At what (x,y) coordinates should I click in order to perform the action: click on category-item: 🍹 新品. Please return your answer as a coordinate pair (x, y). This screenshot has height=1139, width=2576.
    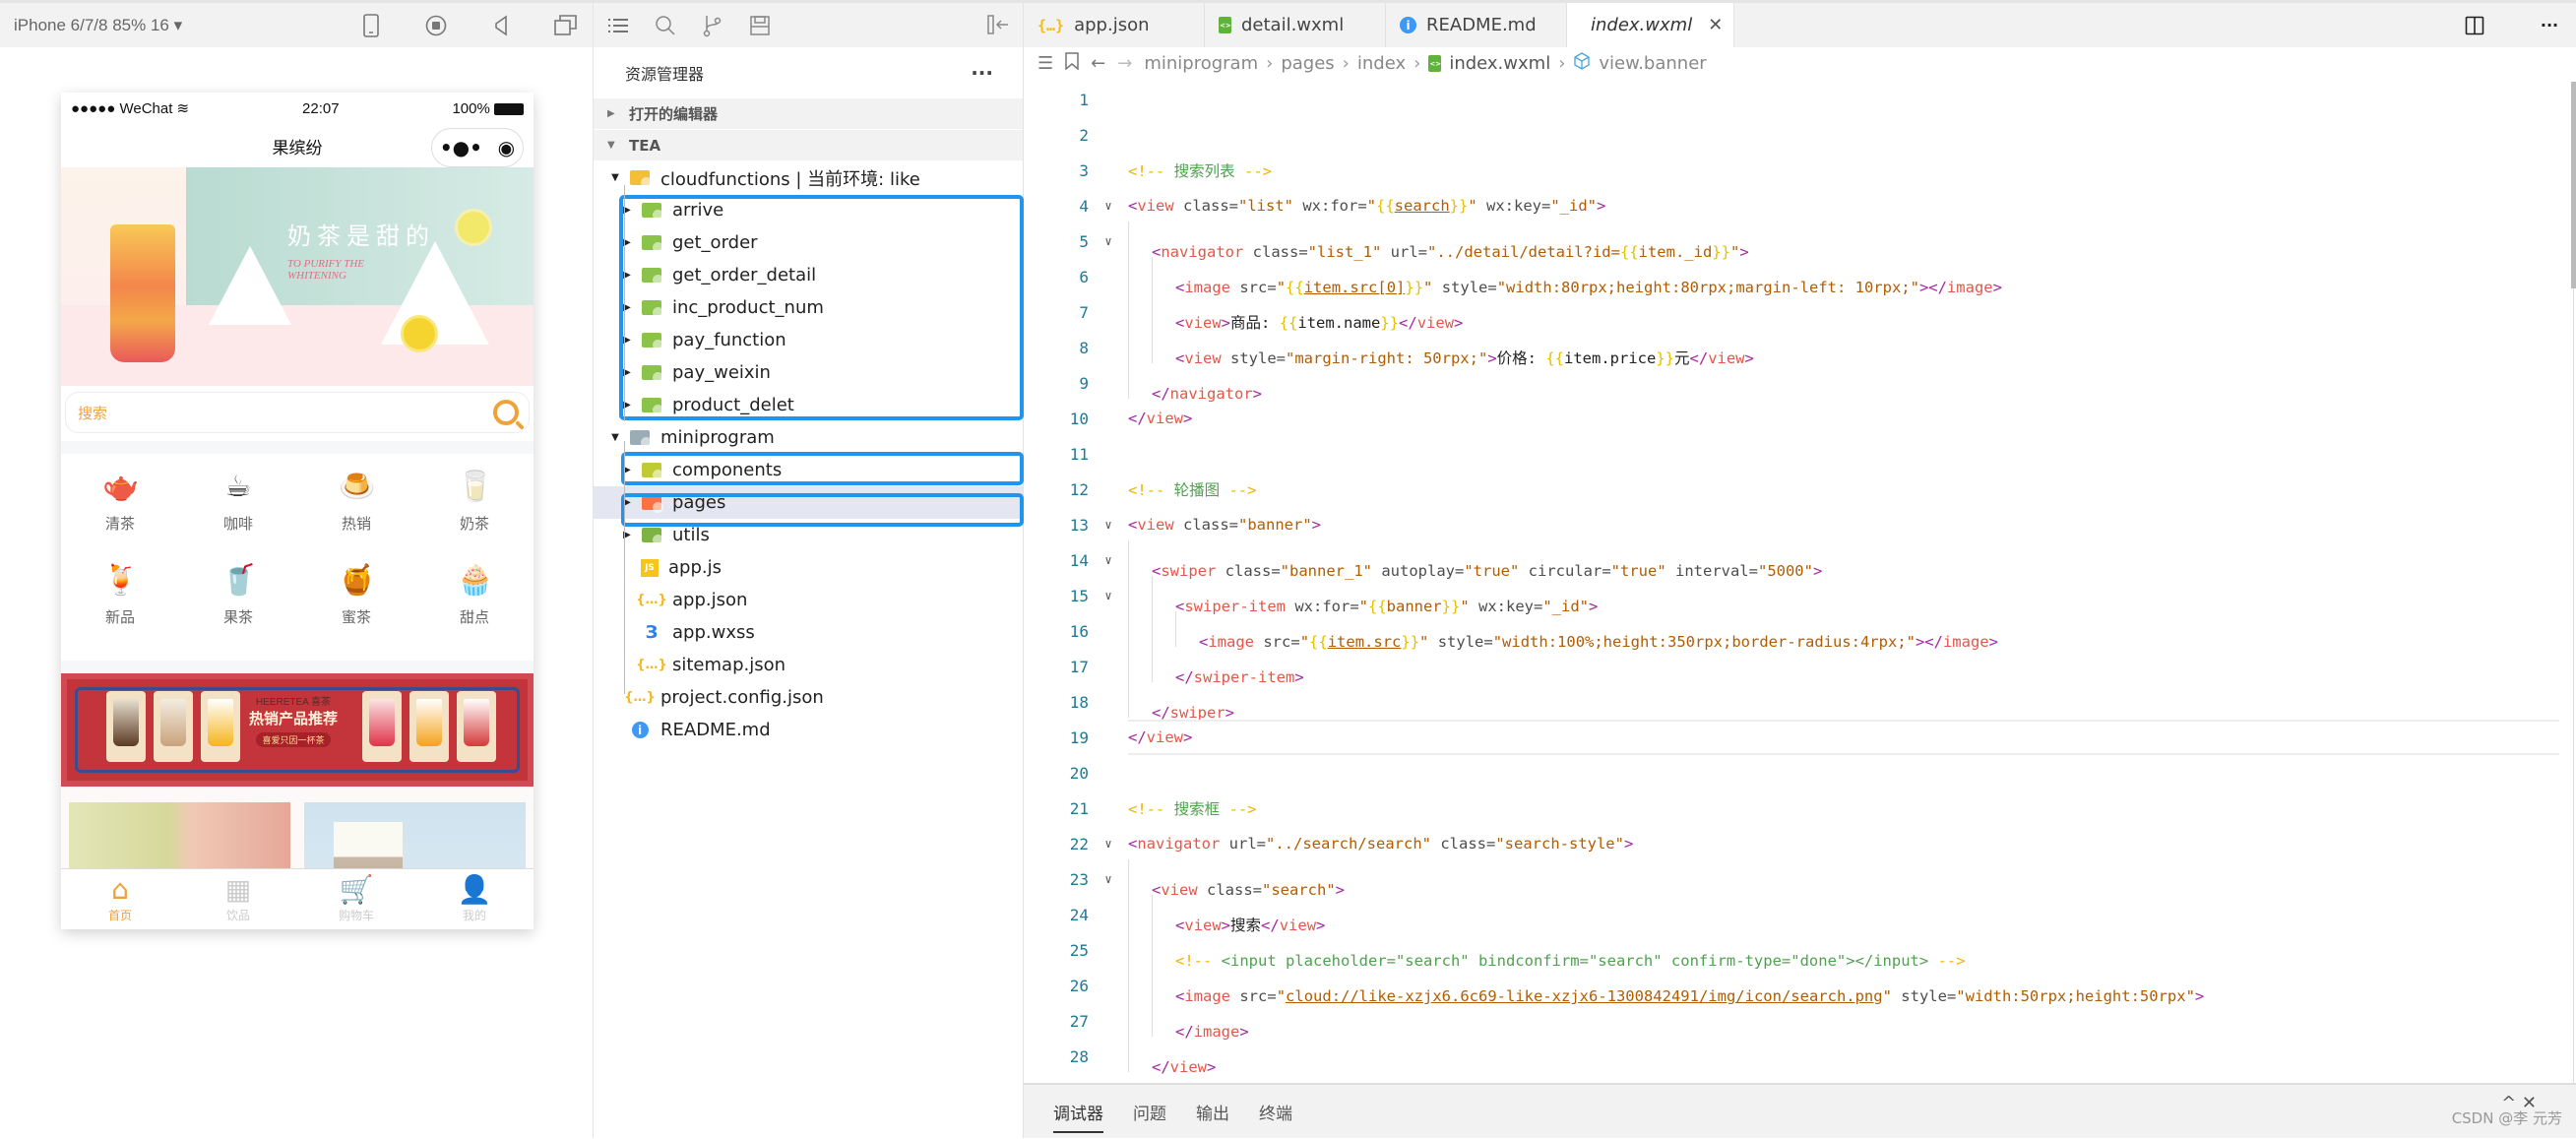
    Looking at the image, I should click on (120, 608).